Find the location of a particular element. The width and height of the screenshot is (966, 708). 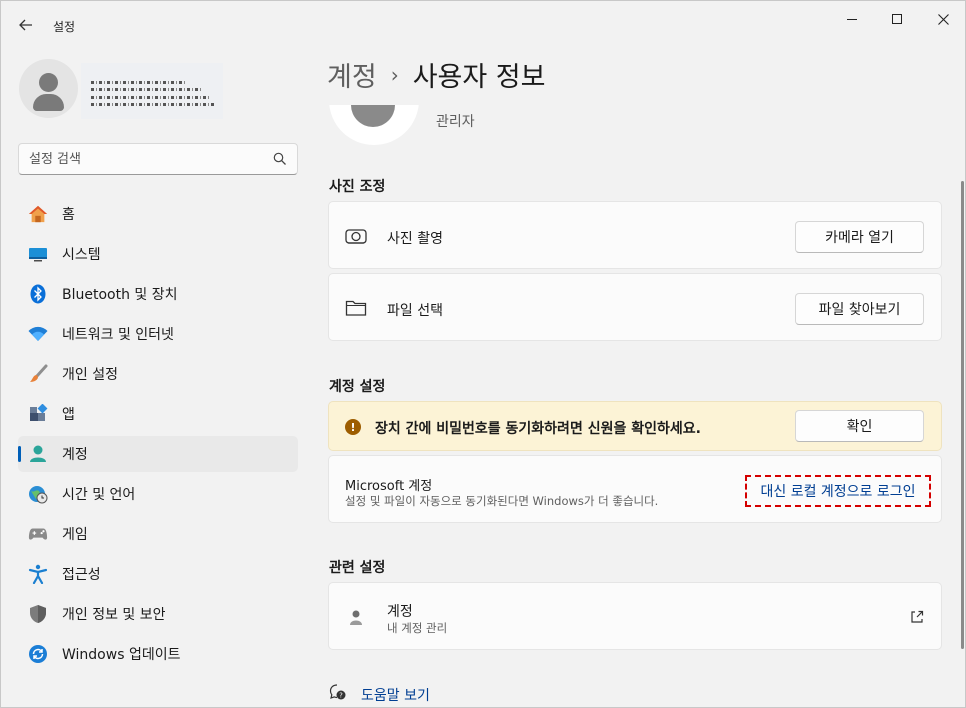

maximize-button is located at coordinates (897, 19).